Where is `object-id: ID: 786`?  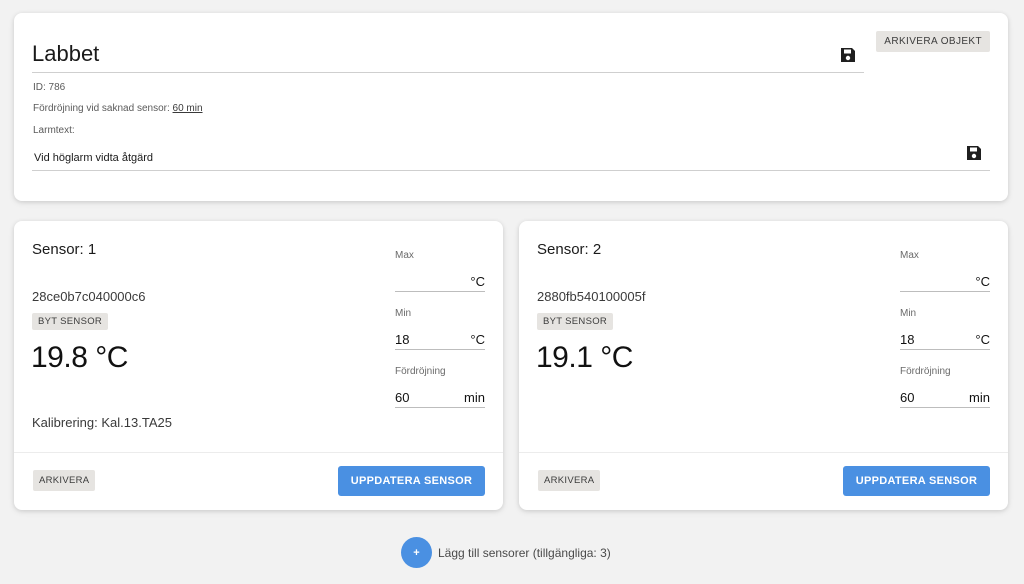
object-id: ID: 786 is located at coordinates (49, 87).